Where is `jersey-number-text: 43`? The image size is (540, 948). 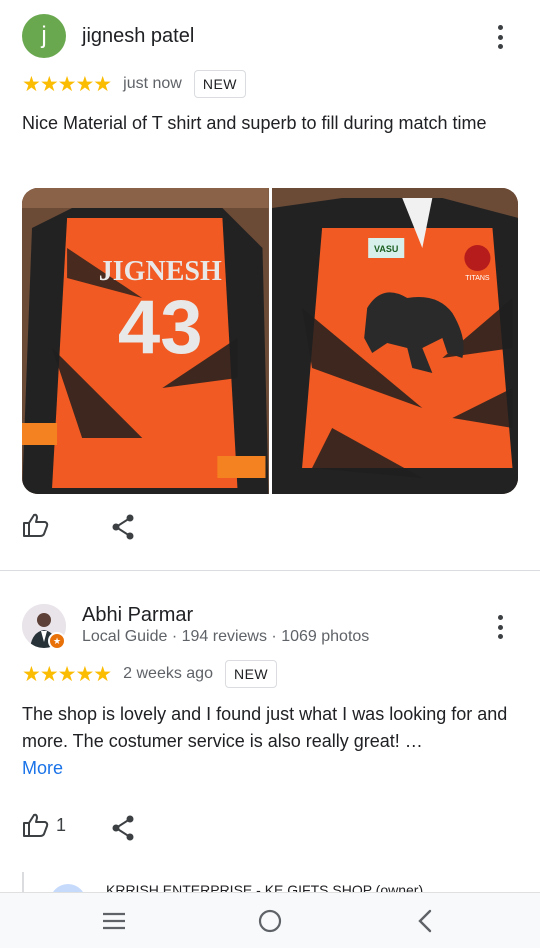 jersey-number-text: 43 is located at coordinates (160, 327).